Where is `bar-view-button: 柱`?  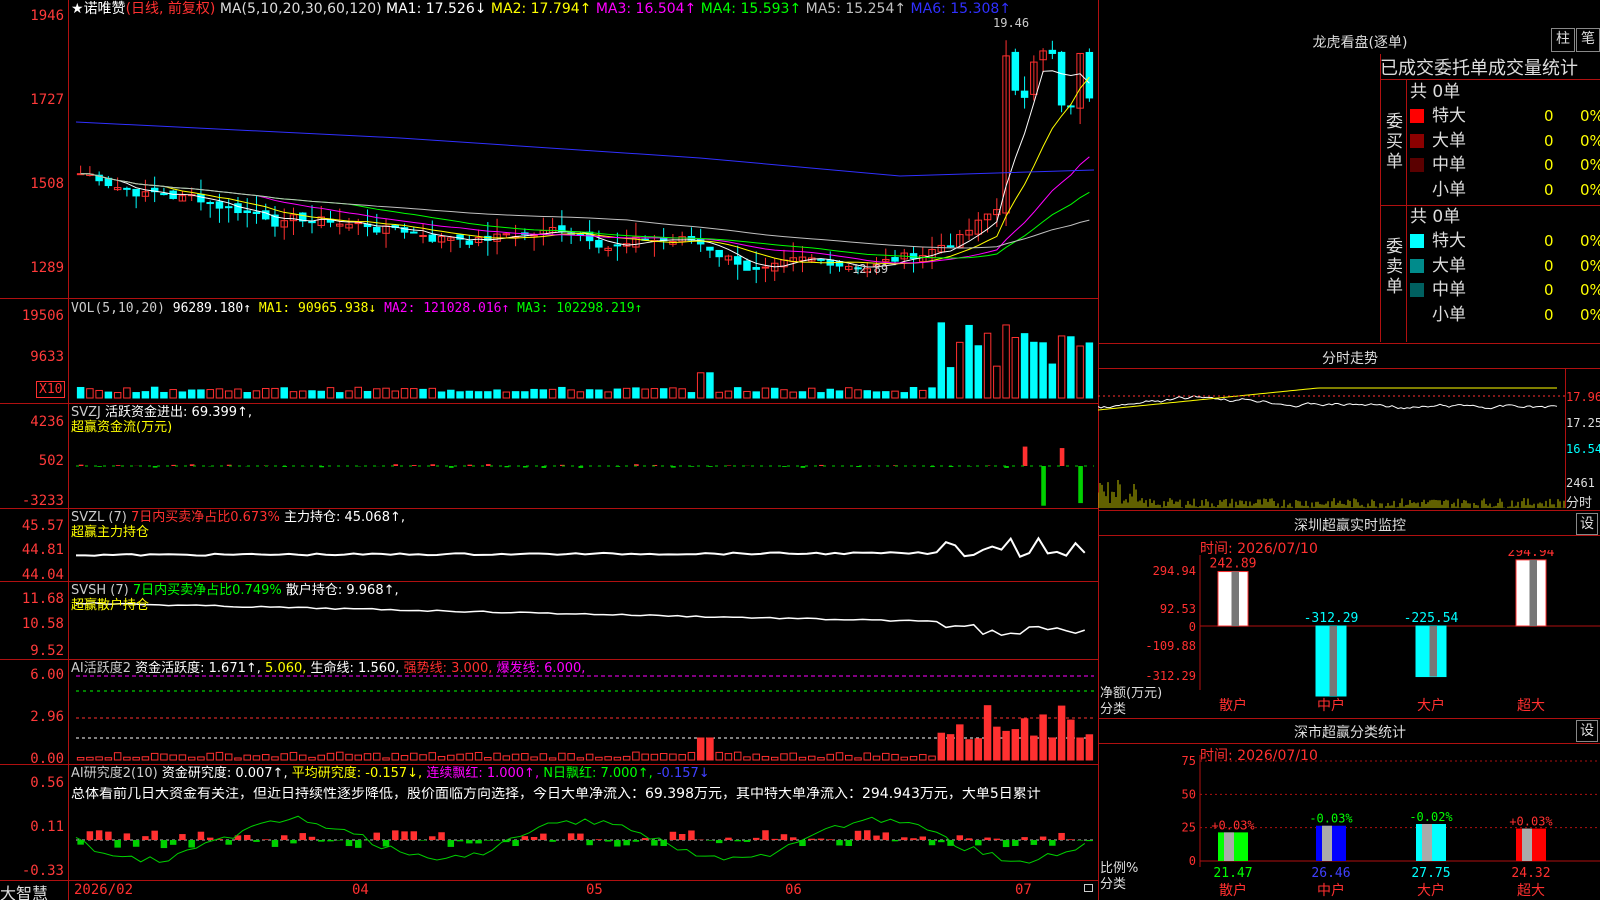 bar-view-button: 柱 is located at coordinates (1563, 40).